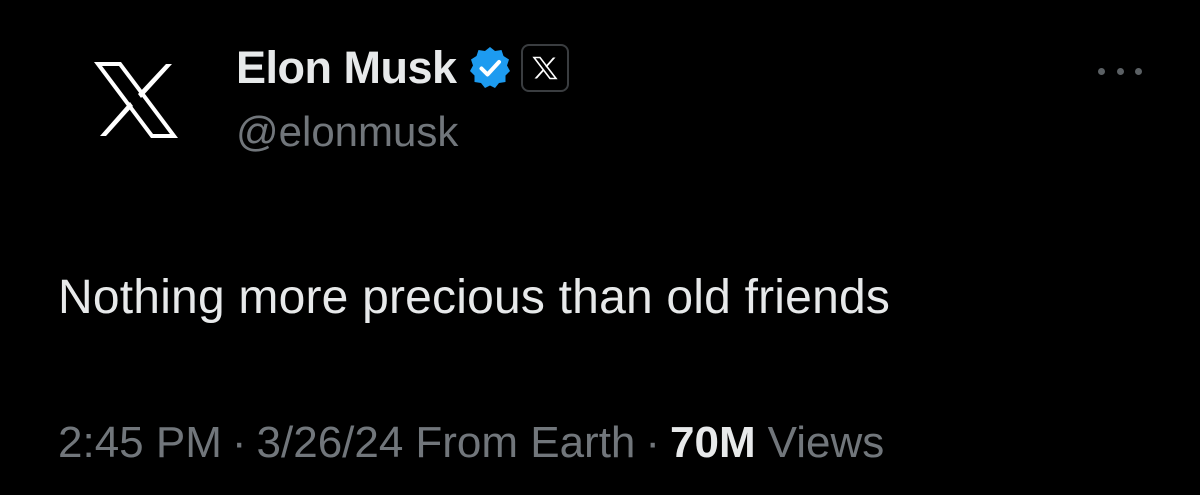 The image size is (1200, 495). What do you see at coordinates (330, 443) in the screenshot?
I see `tweet-date: 3/26/24` at bounding box center [330, 443].